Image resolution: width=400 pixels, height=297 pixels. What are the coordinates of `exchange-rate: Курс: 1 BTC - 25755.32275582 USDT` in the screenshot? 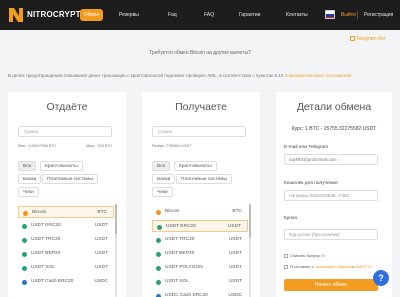 It's located at (334, 129).